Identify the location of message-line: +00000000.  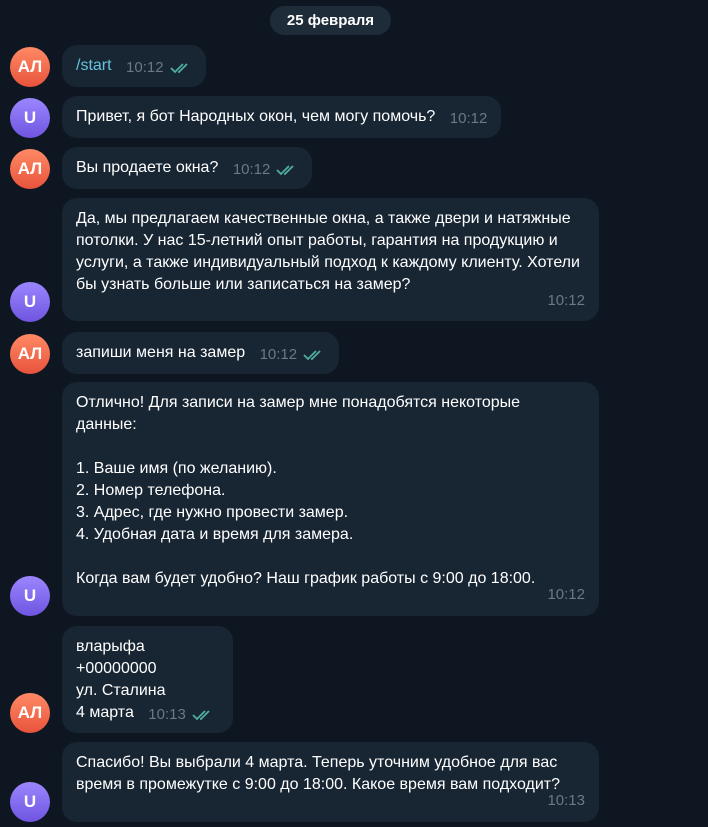
(116, 668).